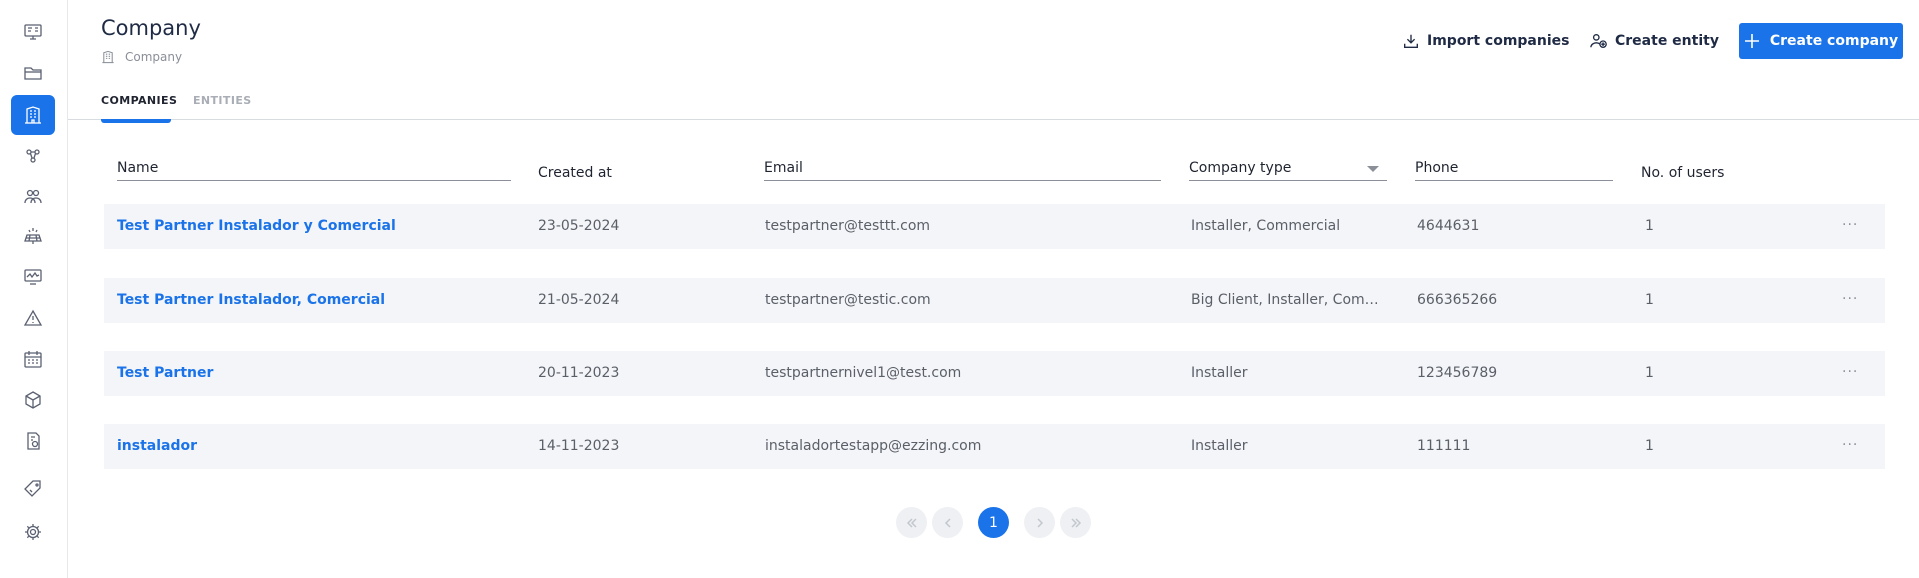 The image size is (1919, 578). What do you see at coordinates (1444, 446) in the screenshot?
I see `phone-cell: 111111` at bounding box center [1444, 446].